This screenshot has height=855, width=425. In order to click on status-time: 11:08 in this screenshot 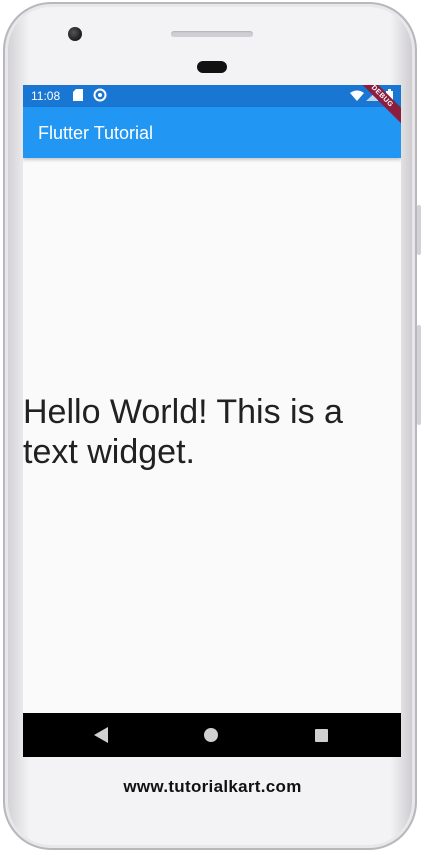, I will do `click(46, 96)`.